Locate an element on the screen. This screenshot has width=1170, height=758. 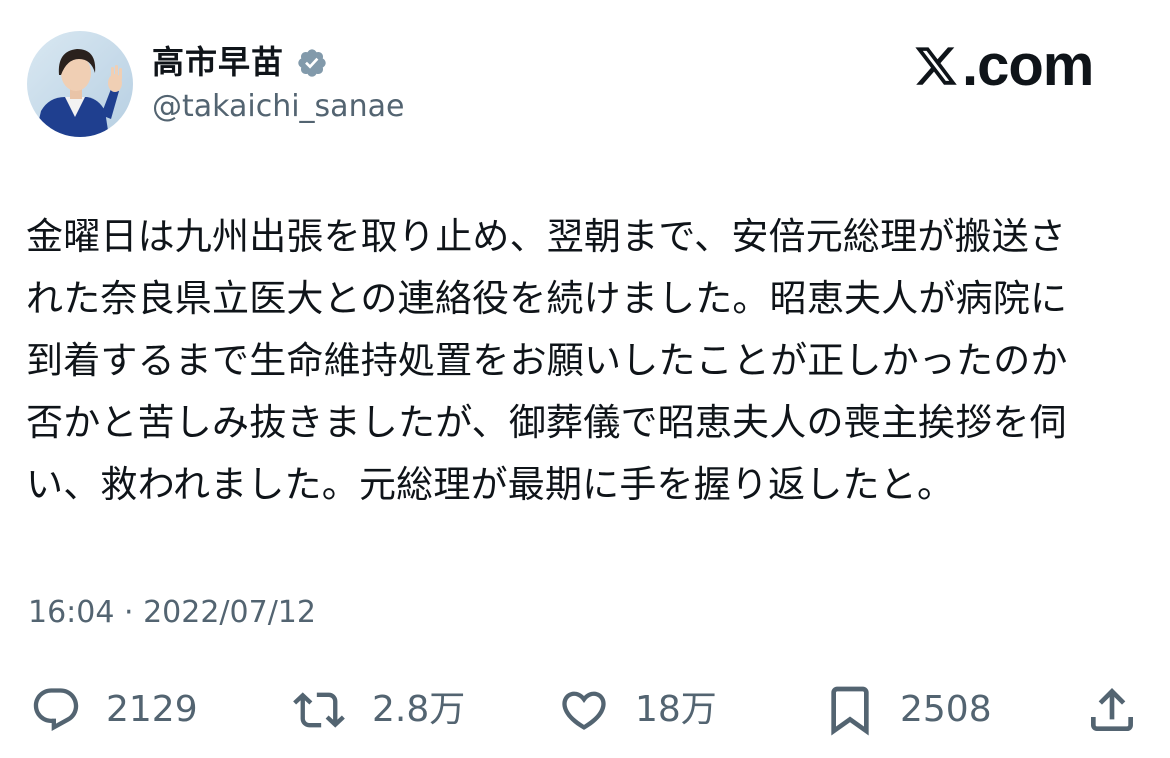
avatar is located at coordinates (80, 84).